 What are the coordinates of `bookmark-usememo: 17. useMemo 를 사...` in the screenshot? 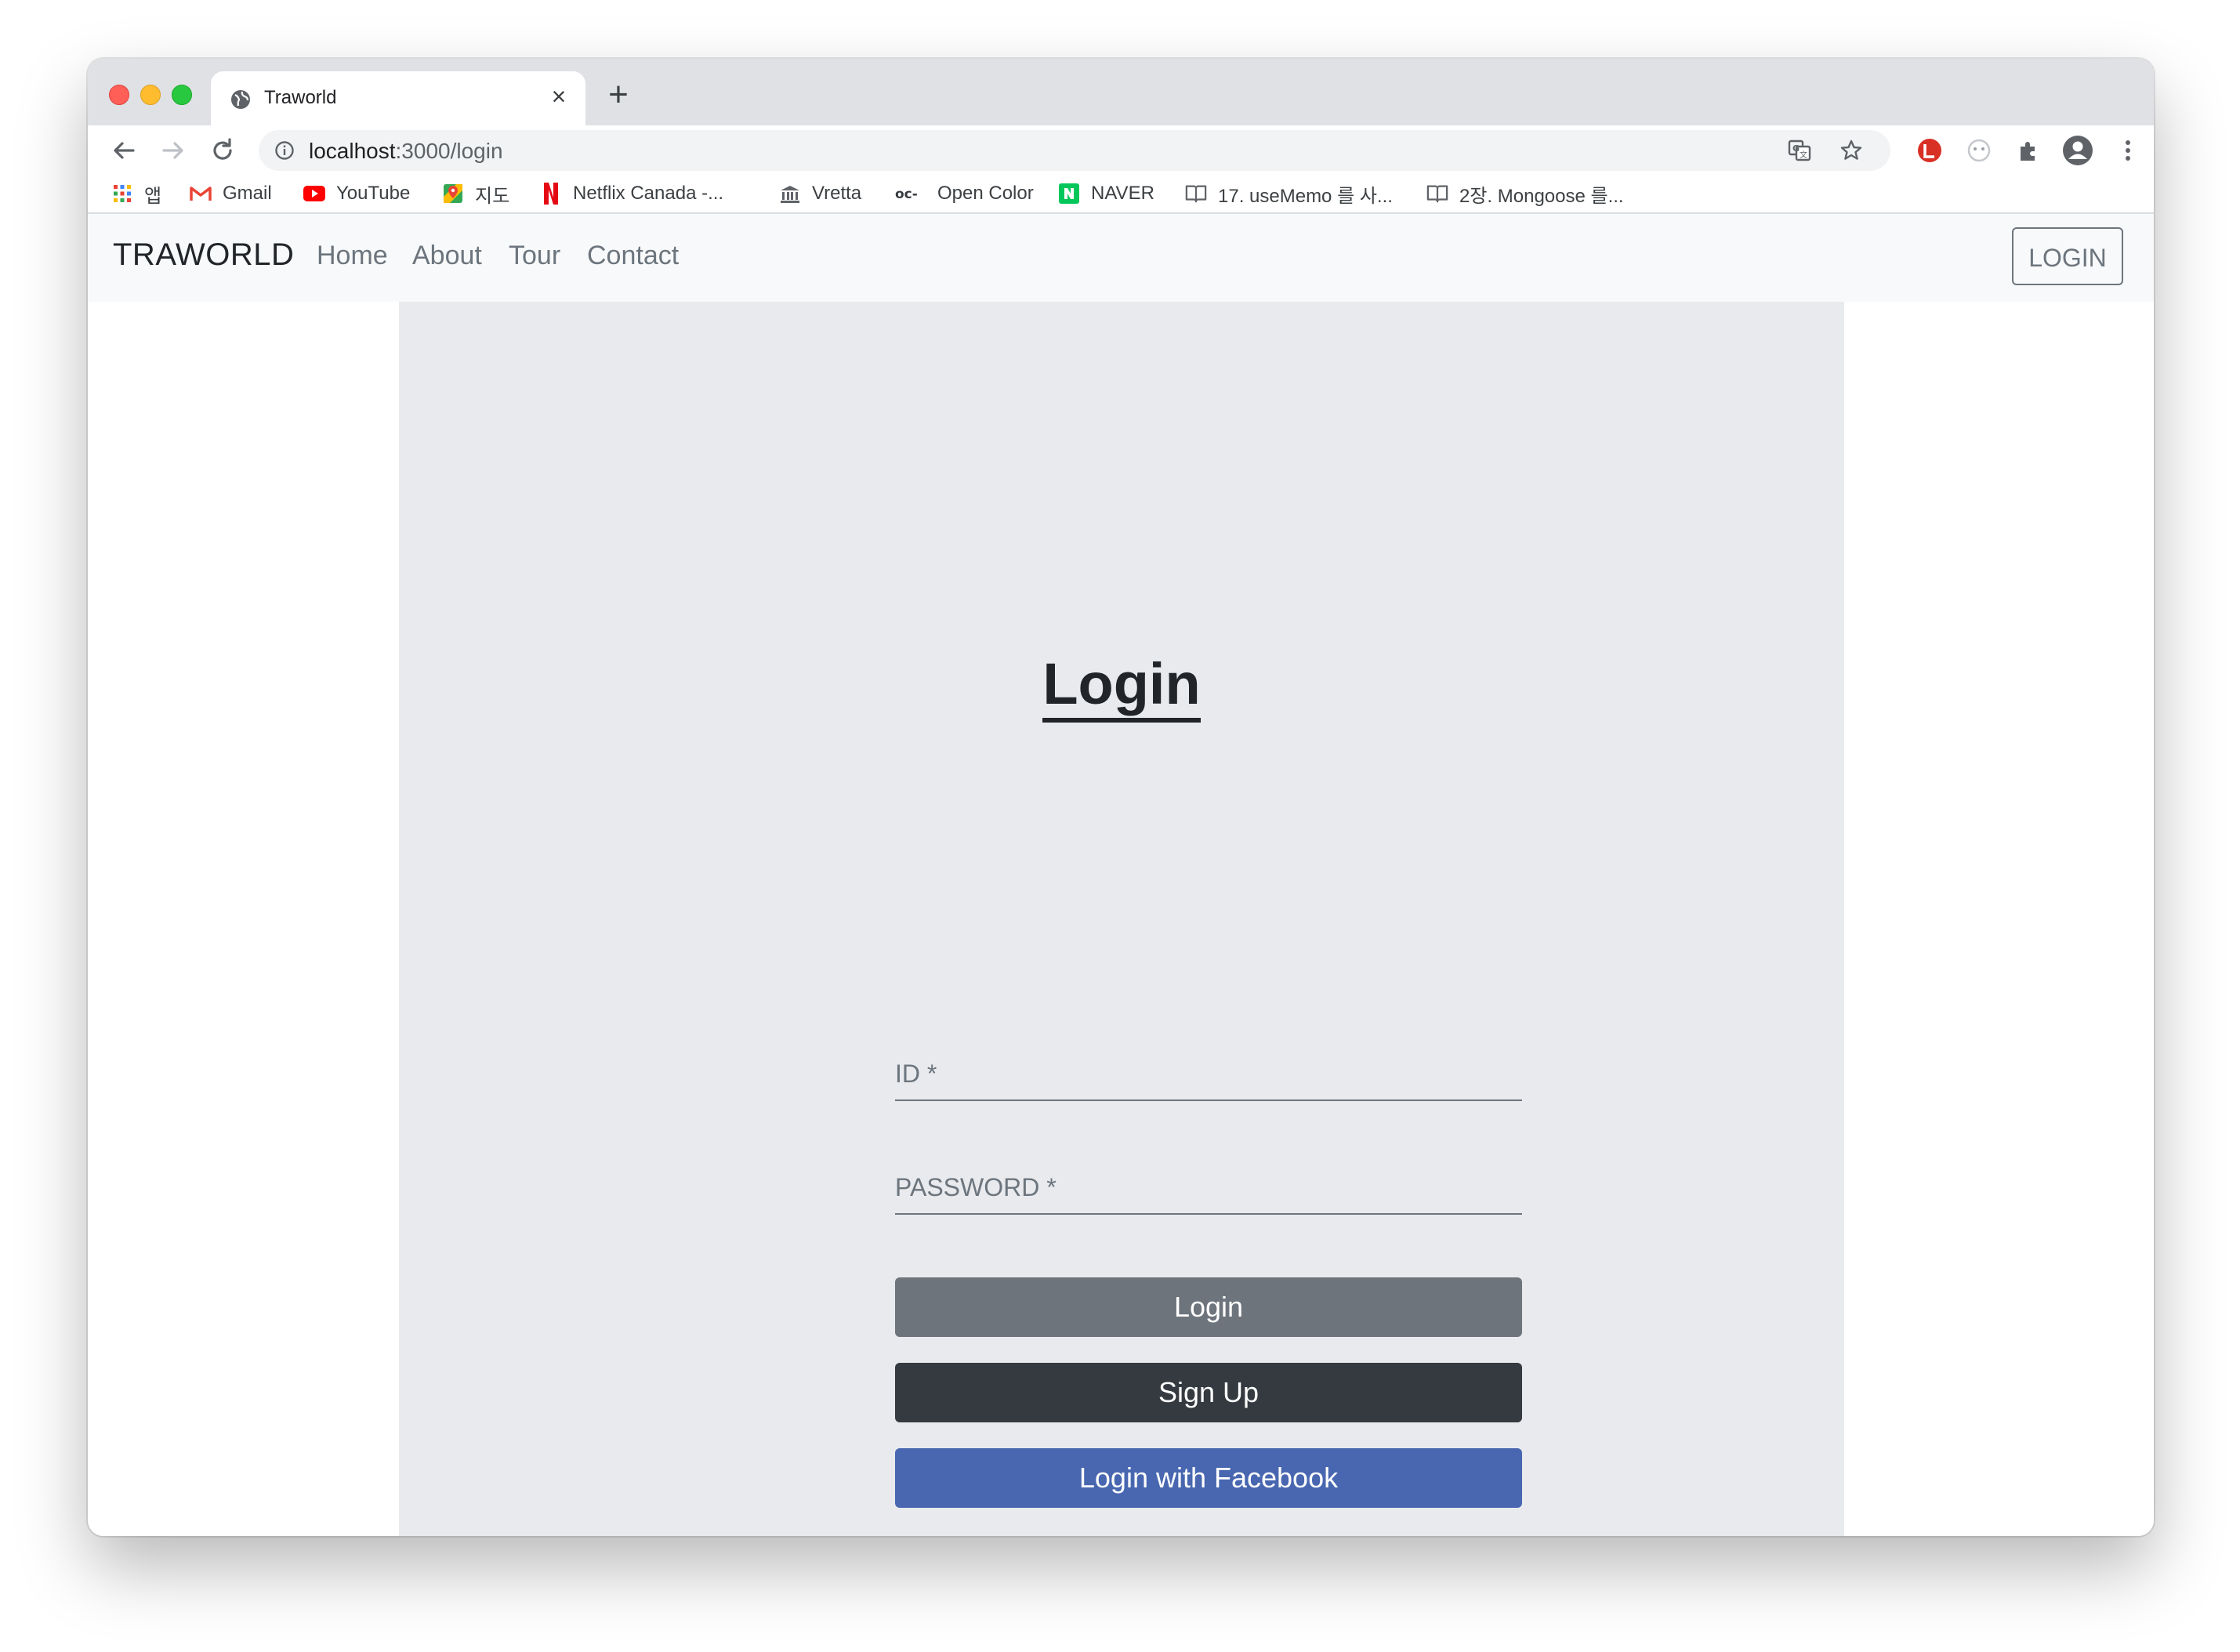 It's located at (1289, 193).